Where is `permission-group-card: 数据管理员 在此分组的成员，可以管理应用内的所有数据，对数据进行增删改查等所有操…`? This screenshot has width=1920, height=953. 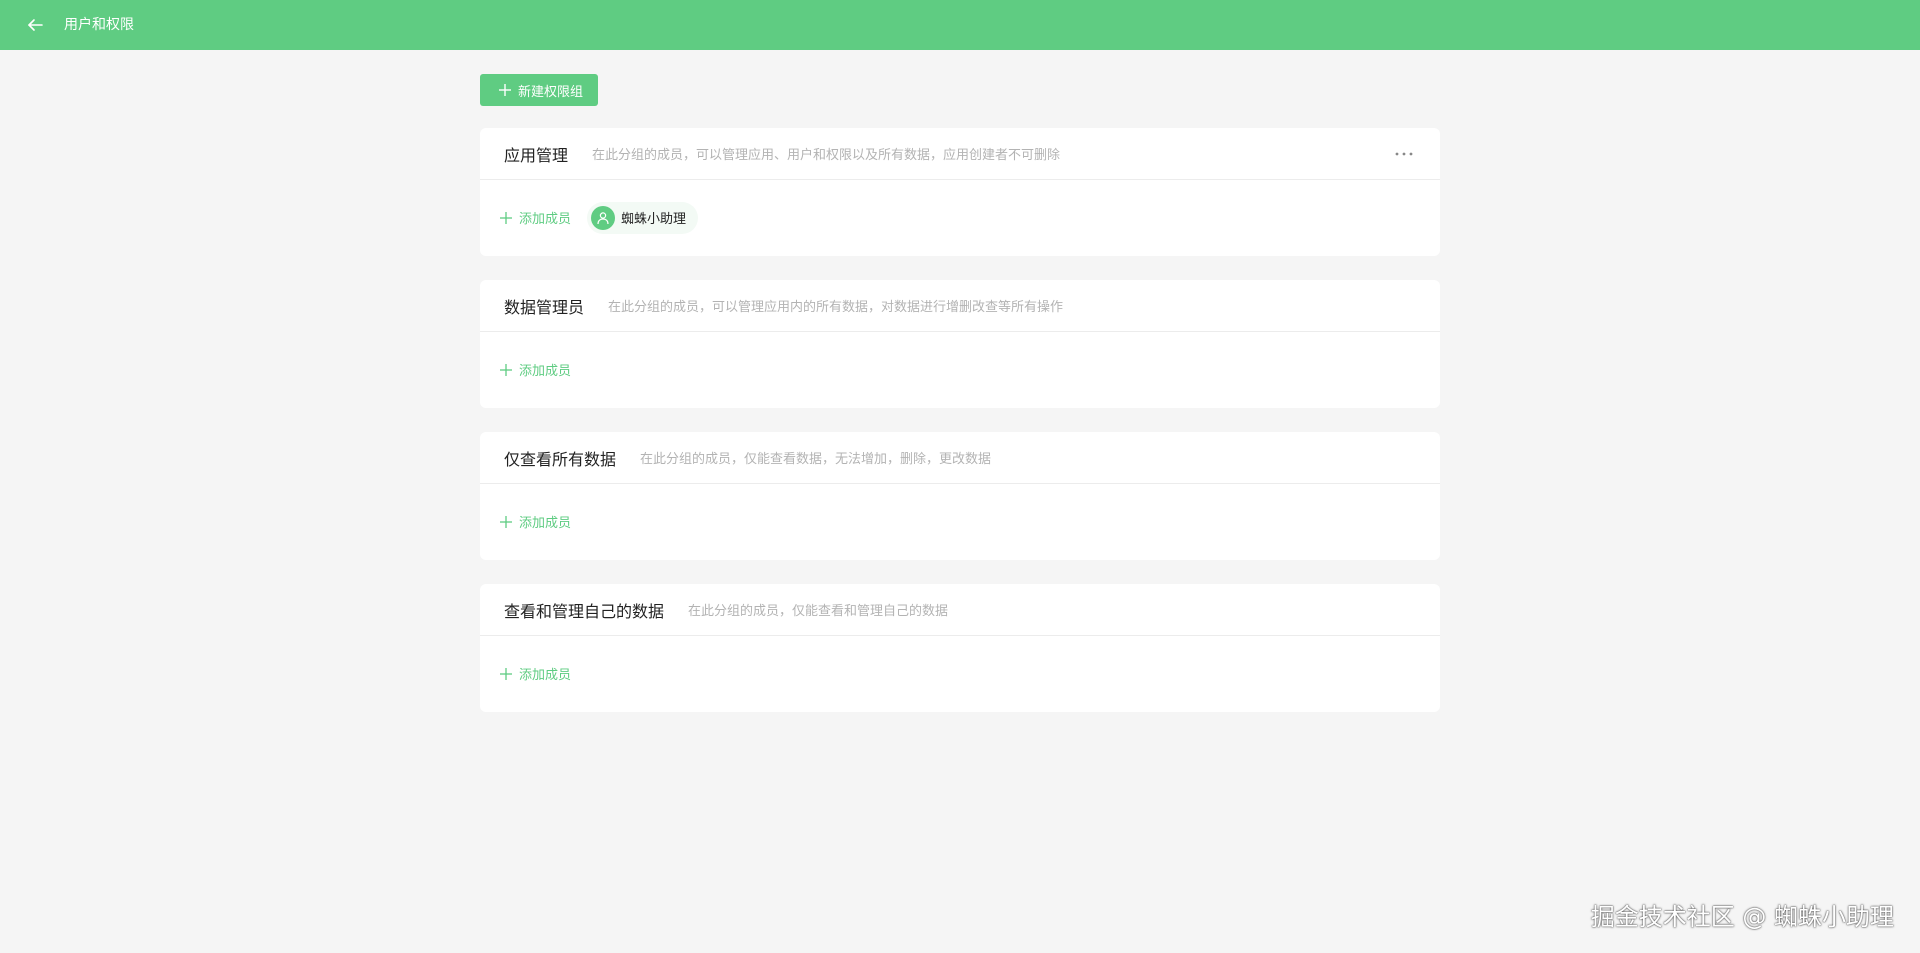 permission-group-card: 数据管理员 在此分组的成员，可以管理应用内的所有数据，对数据进行增删改查等所有操… is located at coordinates (960, 344).